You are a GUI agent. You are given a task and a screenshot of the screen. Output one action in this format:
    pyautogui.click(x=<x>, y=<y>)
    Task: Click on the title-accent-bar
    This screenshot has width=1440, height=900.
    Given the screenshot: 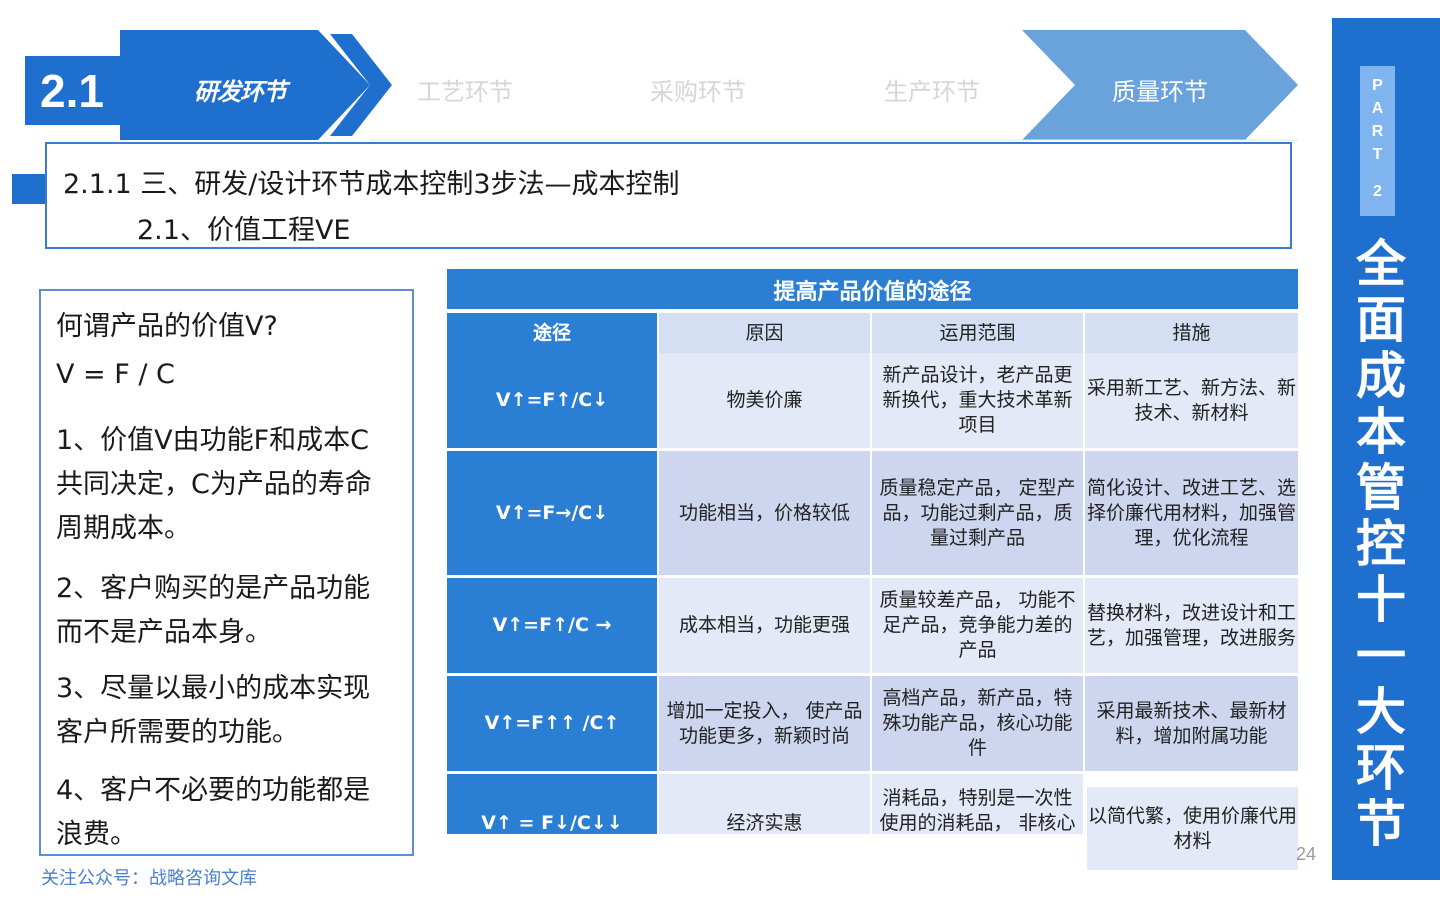 What is the action you would take?
    pyautogui.click(x=30, y=189)
    